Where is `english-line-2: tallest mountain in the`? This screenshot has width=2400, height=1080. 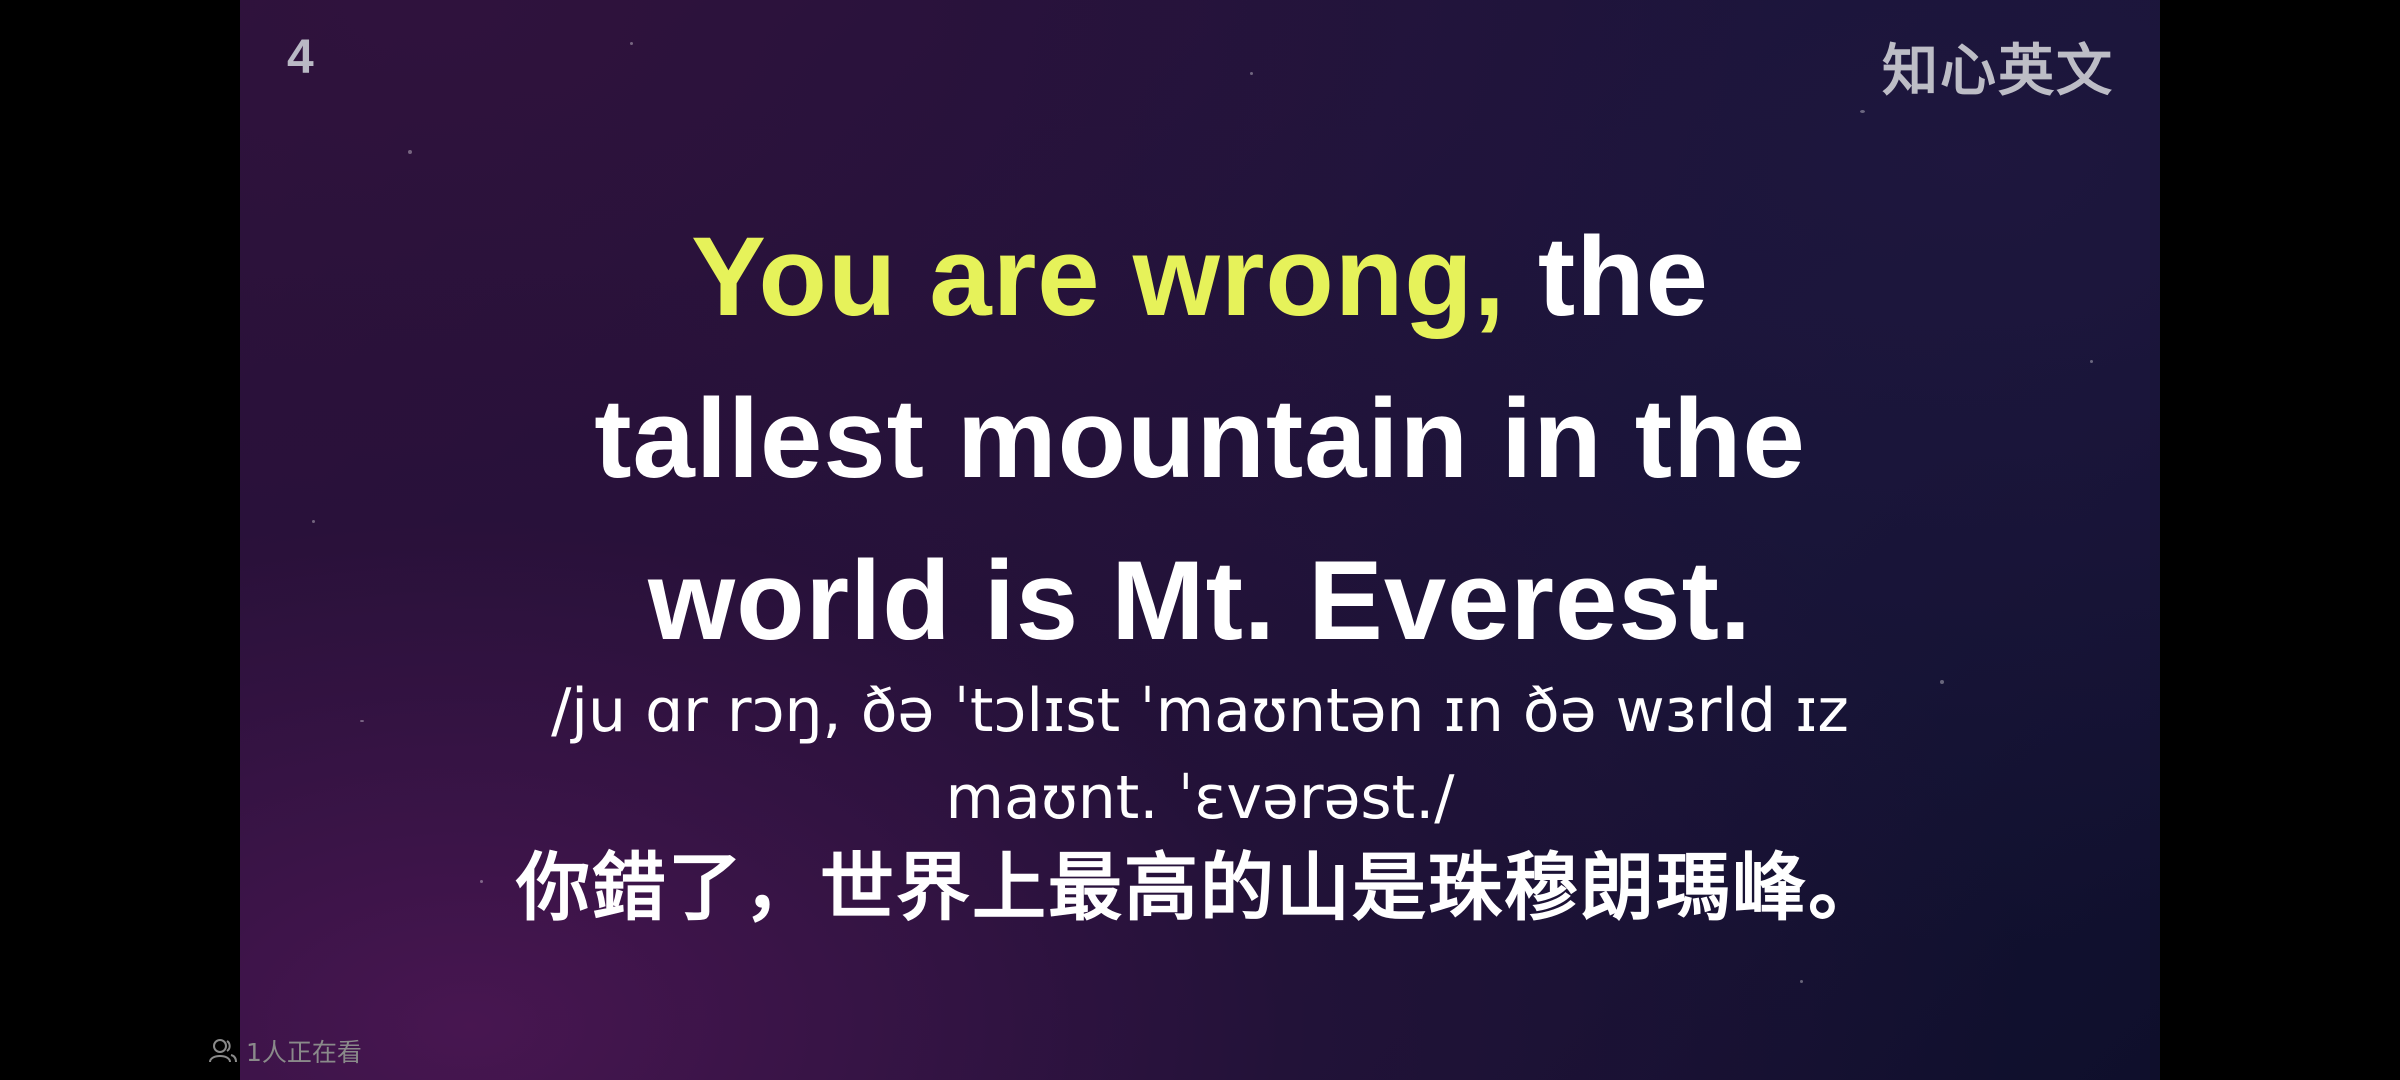
english-line-2: tallest mountain in the is located at coordinates (1200, 438).